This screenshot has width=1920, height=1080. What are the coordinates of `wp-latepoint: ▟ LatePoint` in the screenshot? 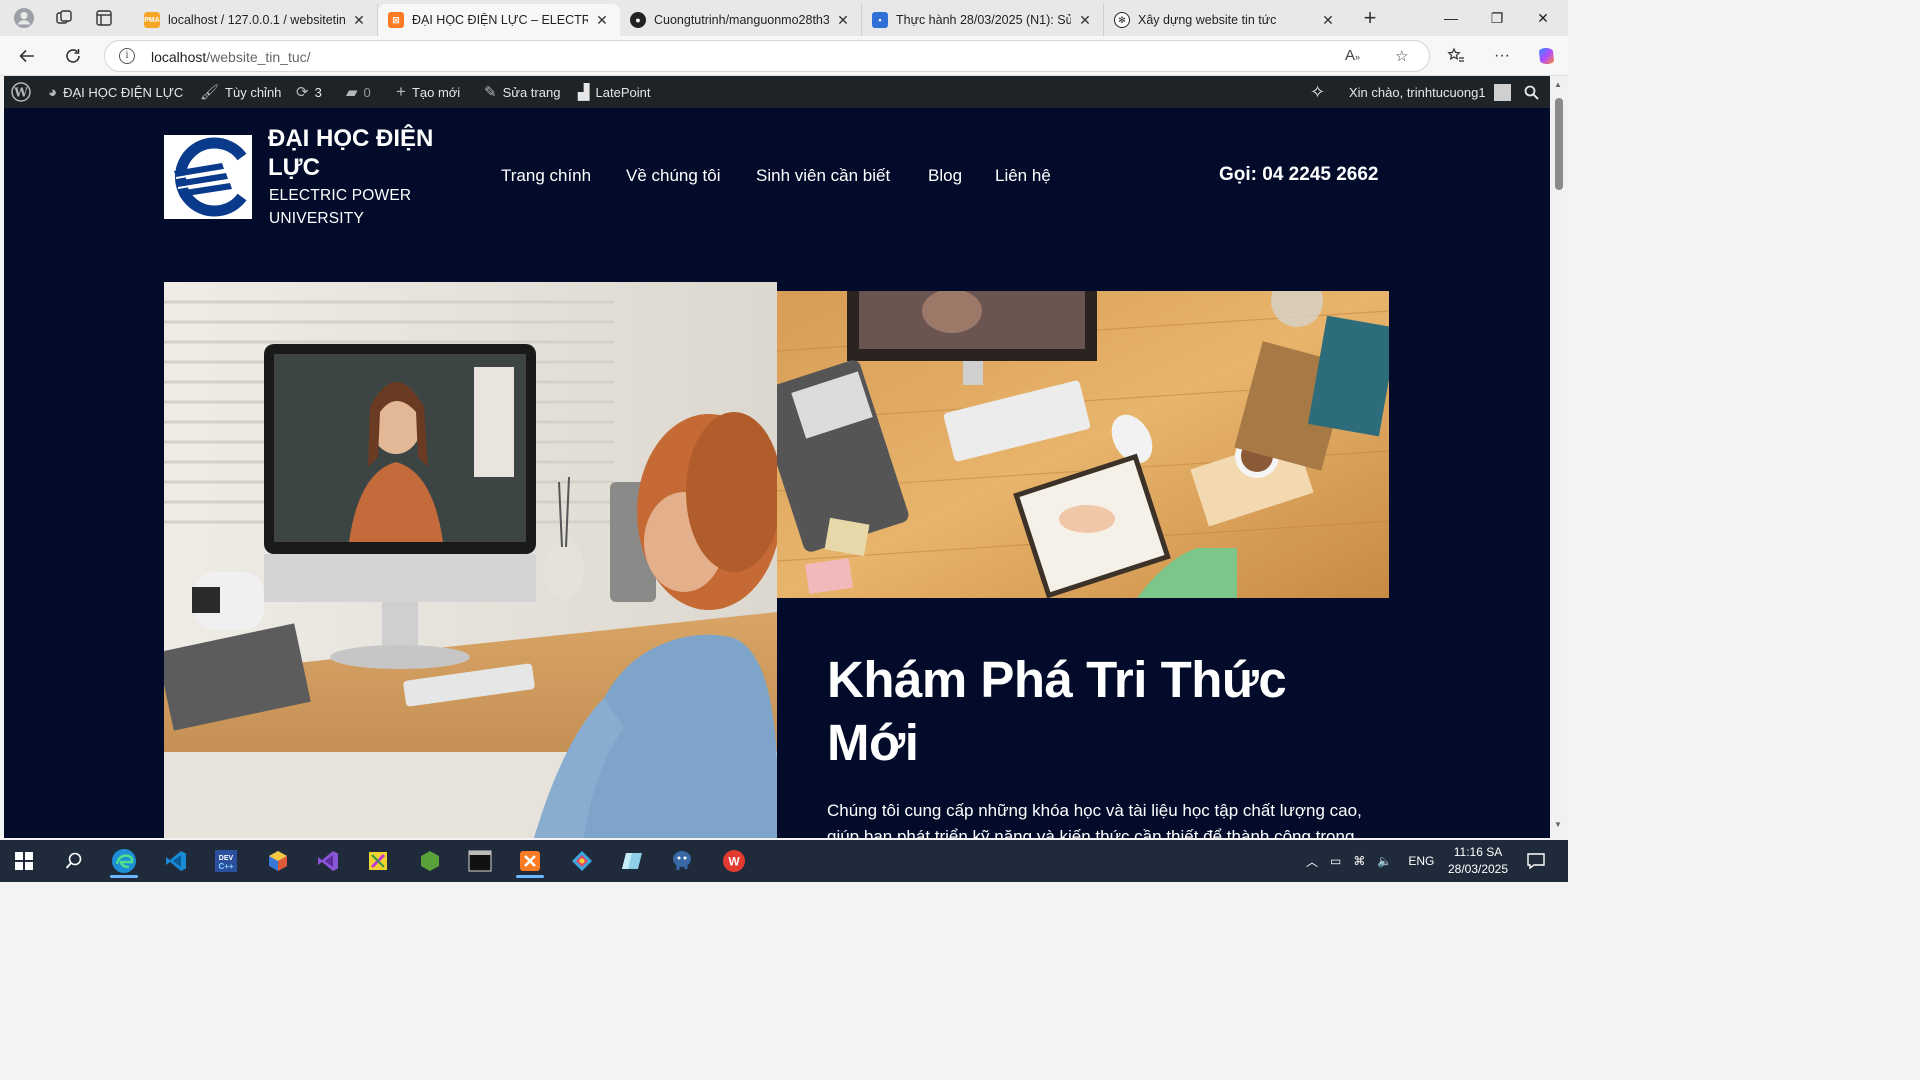 It's located at (614, 92).